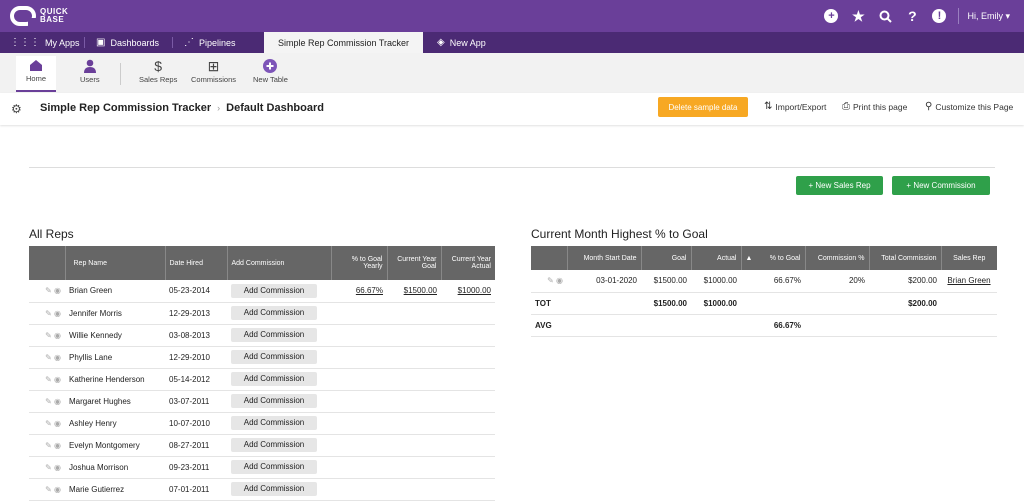  What do you see at coordinates (939, 16) in the screenshot?
I see `alert-icon: !` at bounding box center [939, 16].